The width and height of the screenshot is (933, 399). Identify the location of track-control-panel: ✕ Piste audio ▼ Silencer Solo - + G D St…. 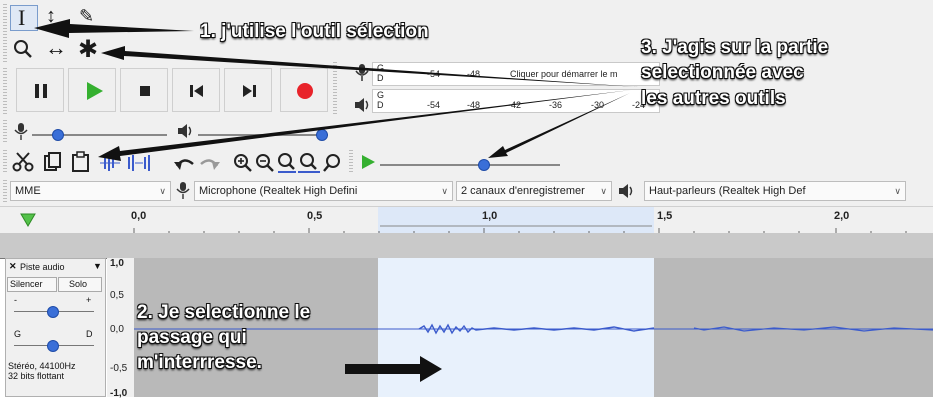
(55, 327).